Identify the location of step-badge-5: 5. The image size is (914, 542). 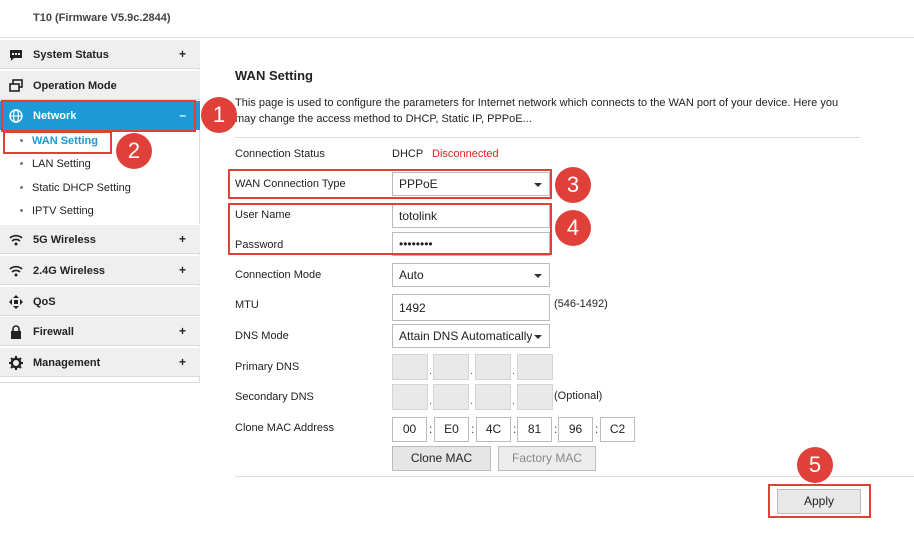
(815, 465).